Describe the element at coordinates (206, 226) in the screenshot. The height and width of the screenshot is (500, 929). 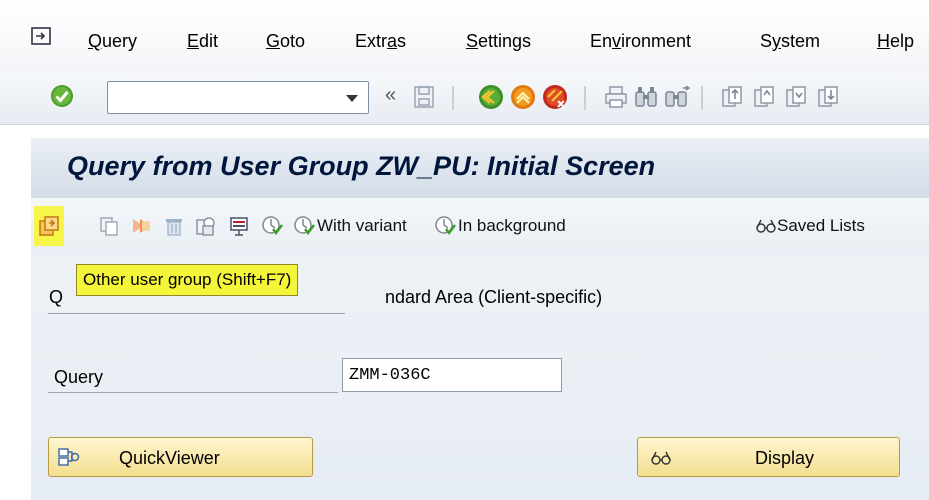
I see `description-icon` at that location.